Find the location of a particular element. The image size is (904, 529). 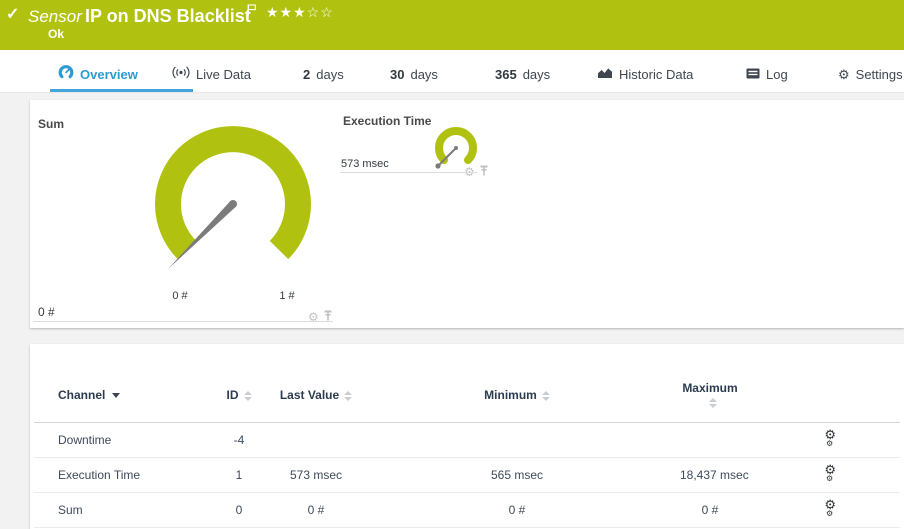

cell-channel: Downtime is located at coordinates (117, 440).